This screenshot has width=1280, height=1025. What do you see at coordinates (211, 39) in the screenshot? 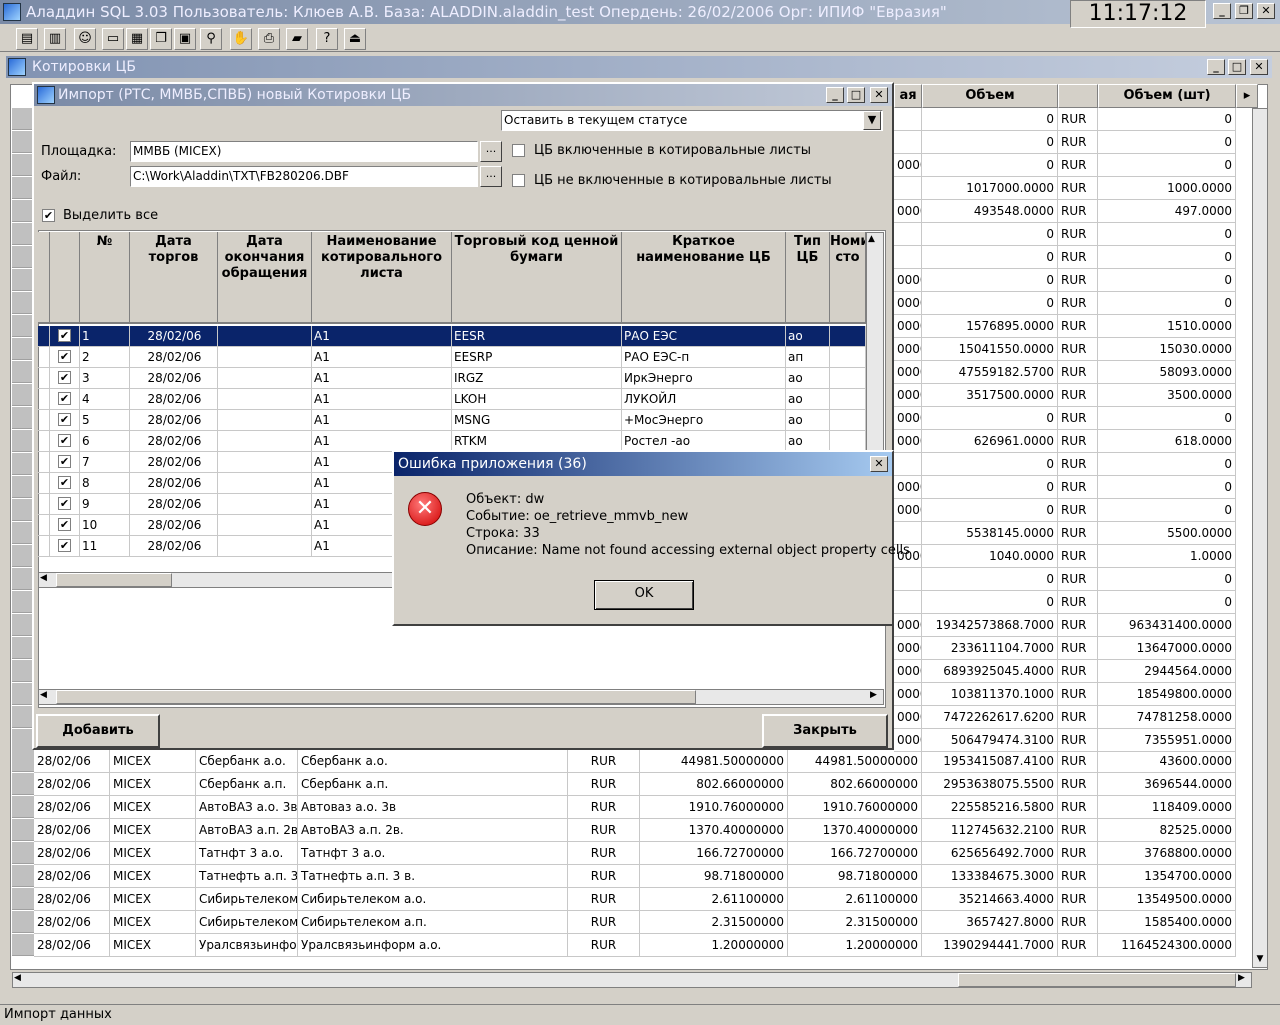
I see `binoculars-icon: ⚲` at bounding box center [211, 39].